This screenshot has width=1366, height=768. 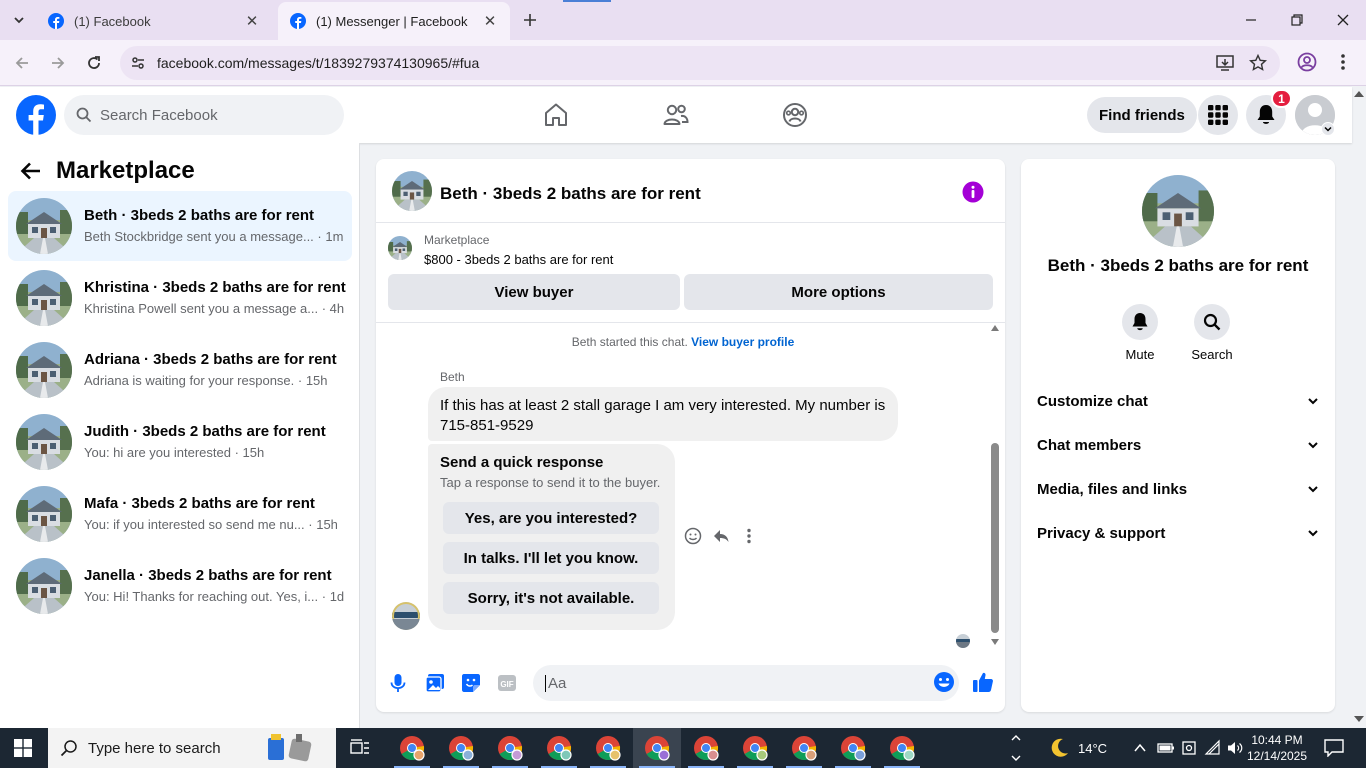 I want to click on action-center-icon, so click(x=1334, y=748).